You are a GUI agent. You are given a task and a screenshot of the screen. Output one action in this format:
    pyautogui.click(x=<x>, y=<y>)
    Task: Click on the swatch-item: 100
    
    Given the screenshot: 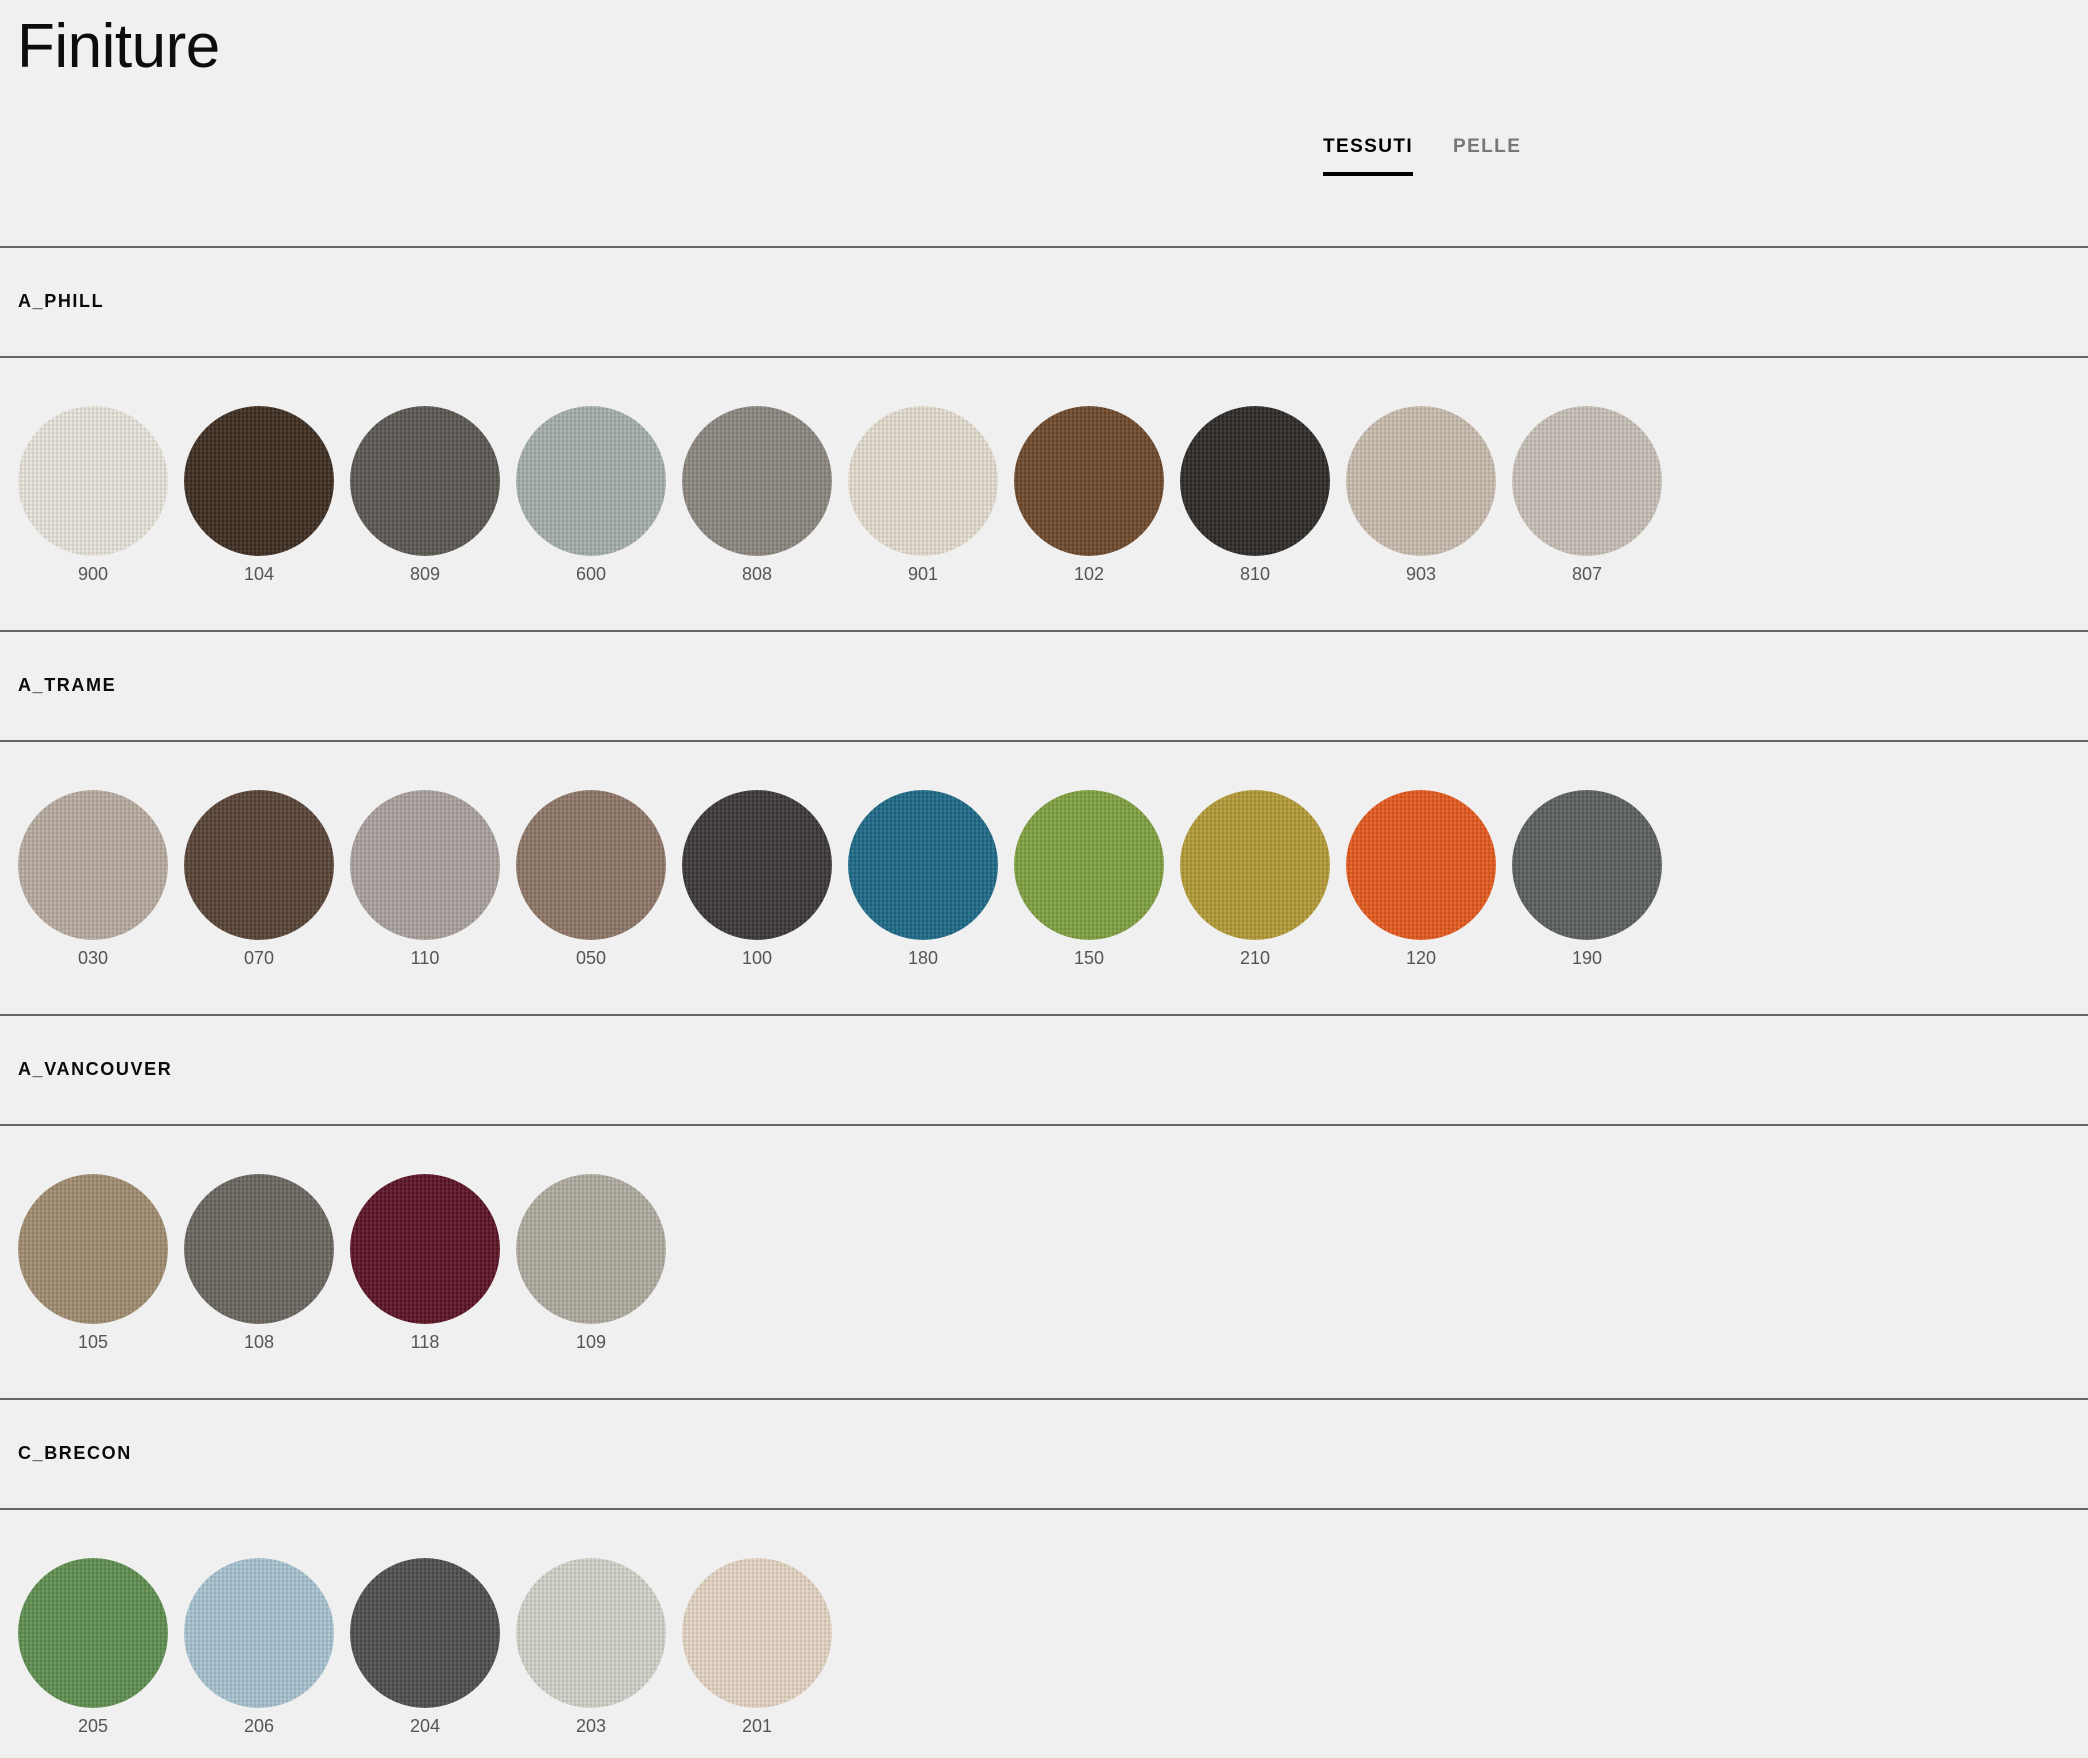 What is the action you would take?
    pyautogui.click(x=757, y=879)
    